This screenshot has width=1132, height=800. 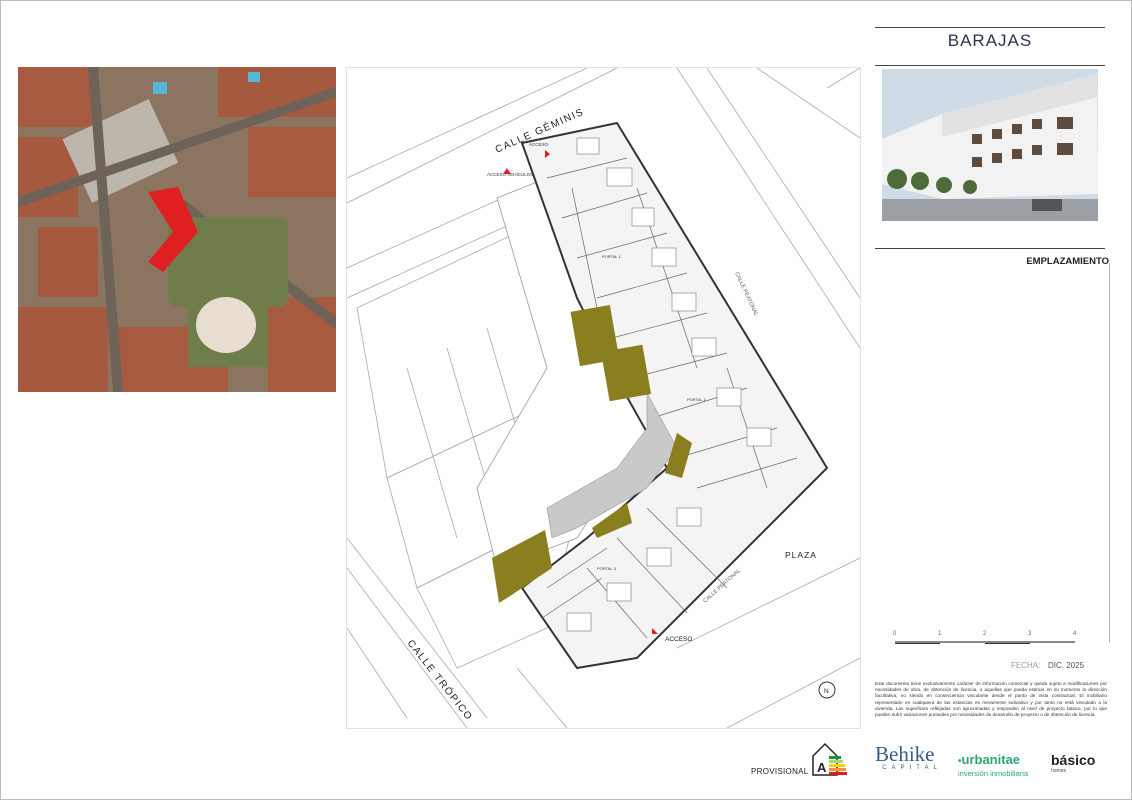 I want to click on urbanitae-logo: •urbanitae inversión inmobiliaria, so click(x=1000, y=765).